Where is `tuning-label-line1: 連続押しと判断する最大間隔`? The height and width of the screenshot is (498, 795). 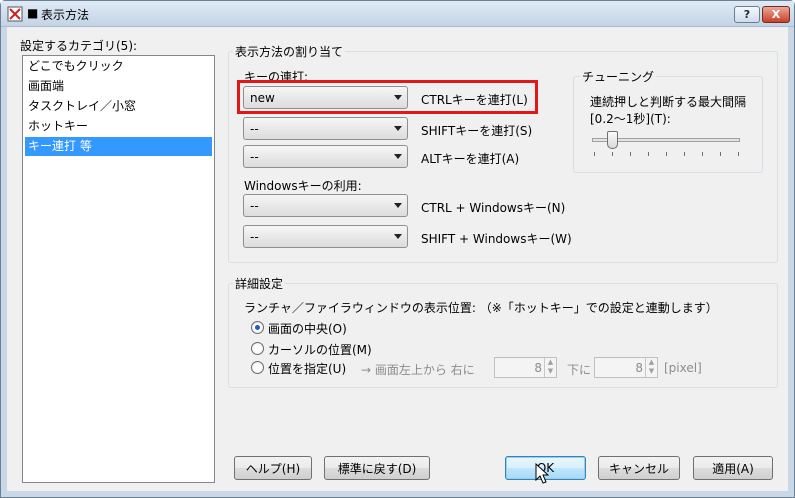 tuning-label-line1: 連続押しと判断する最大間隔 is located at coordinates (668, 102).